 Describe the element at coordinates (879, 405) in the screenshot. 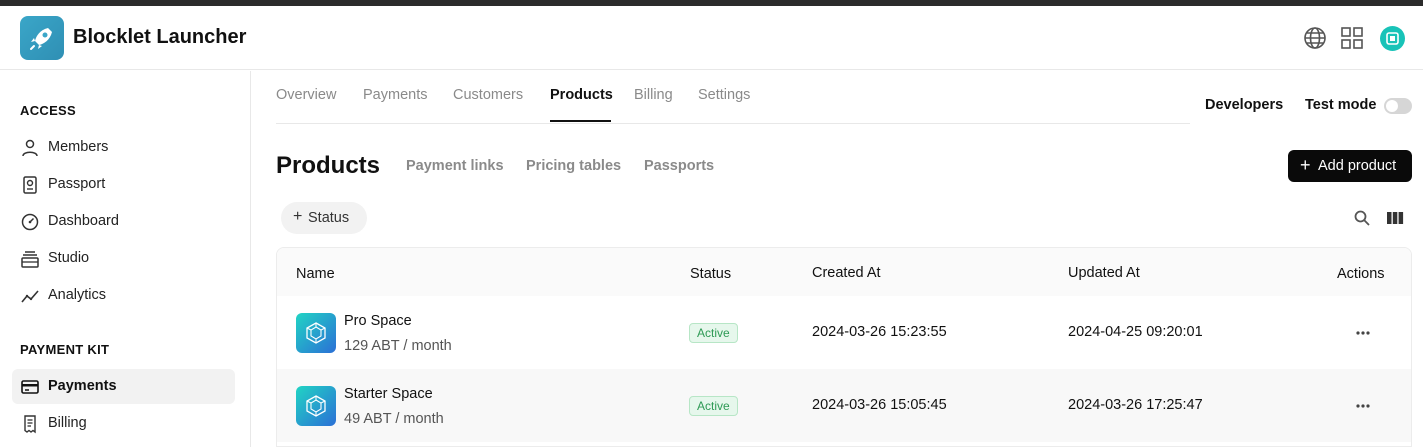

I see `created-at-cell: 2024-03-26 15:05:45` at that location.